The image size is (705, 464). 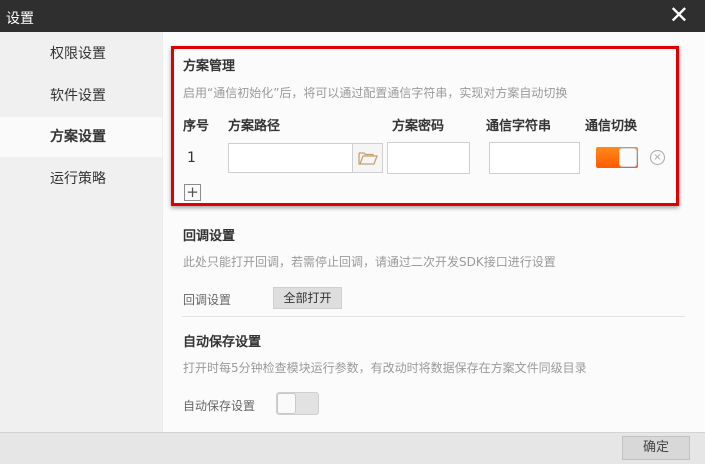 I want to click on sidebar-item-scheme: 方案设置, so click(x=81, y=137).